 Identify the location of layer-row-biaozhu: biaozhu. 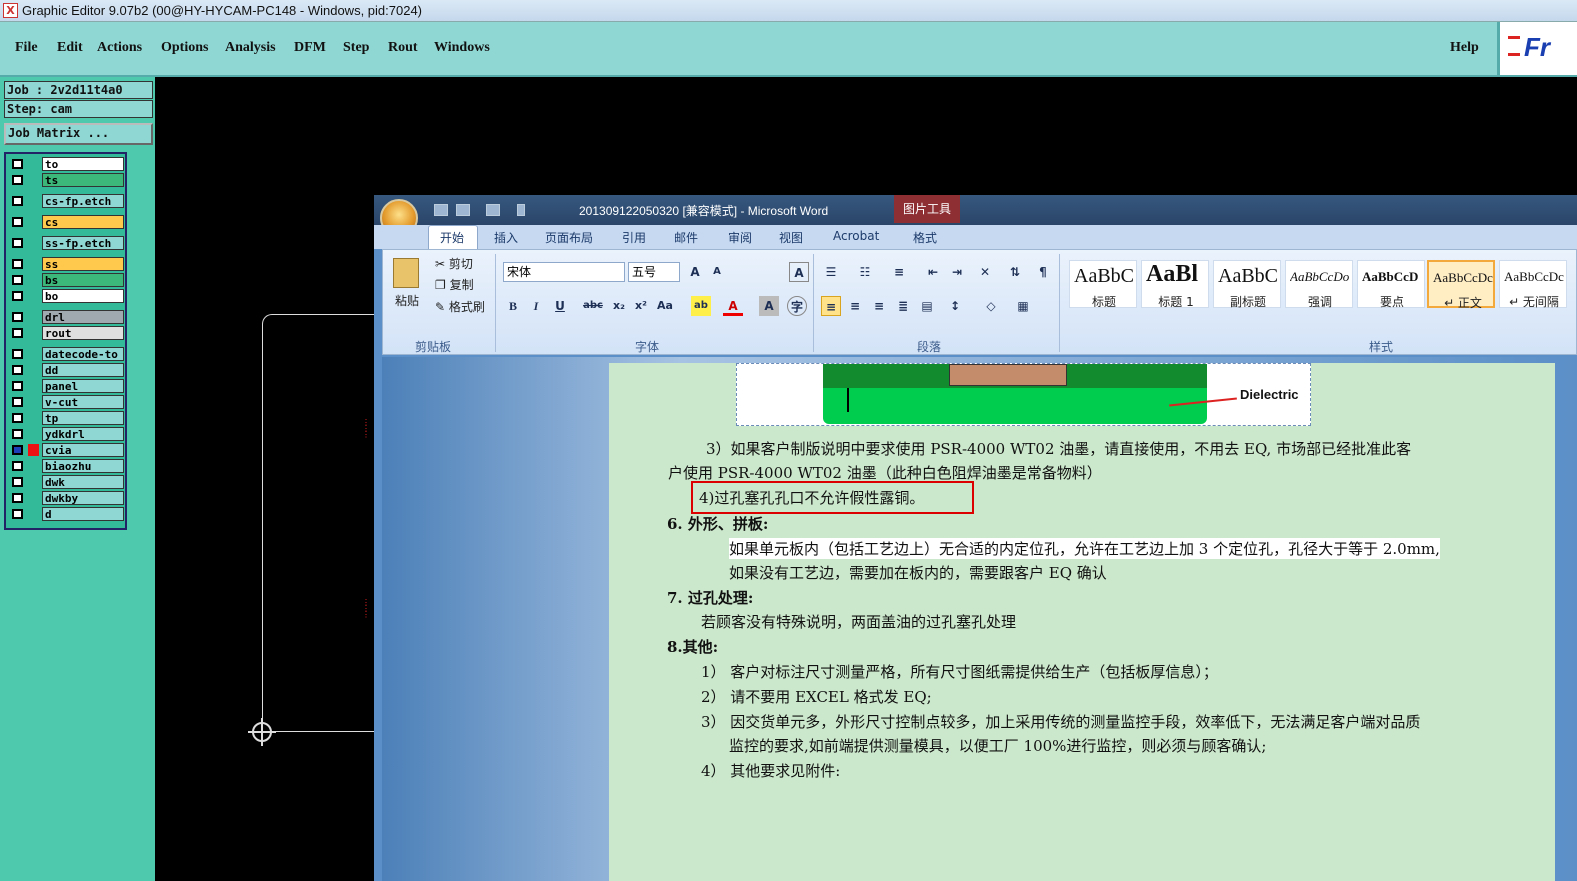
(66, 466).